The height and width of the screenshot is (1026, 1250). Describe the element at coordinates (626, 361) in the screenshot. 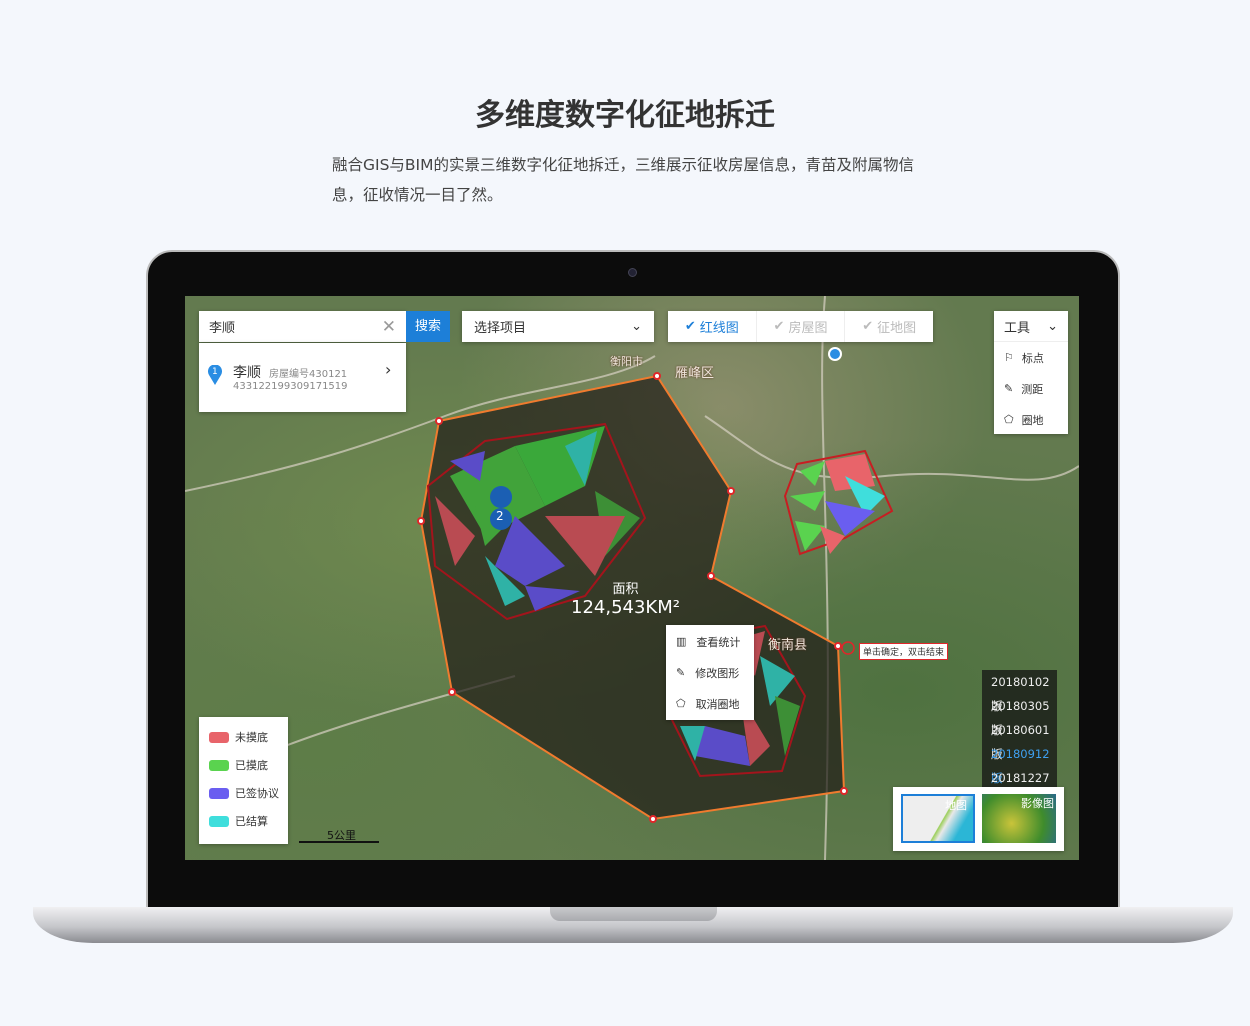

I see `map-label: 衡阳市` at that location.